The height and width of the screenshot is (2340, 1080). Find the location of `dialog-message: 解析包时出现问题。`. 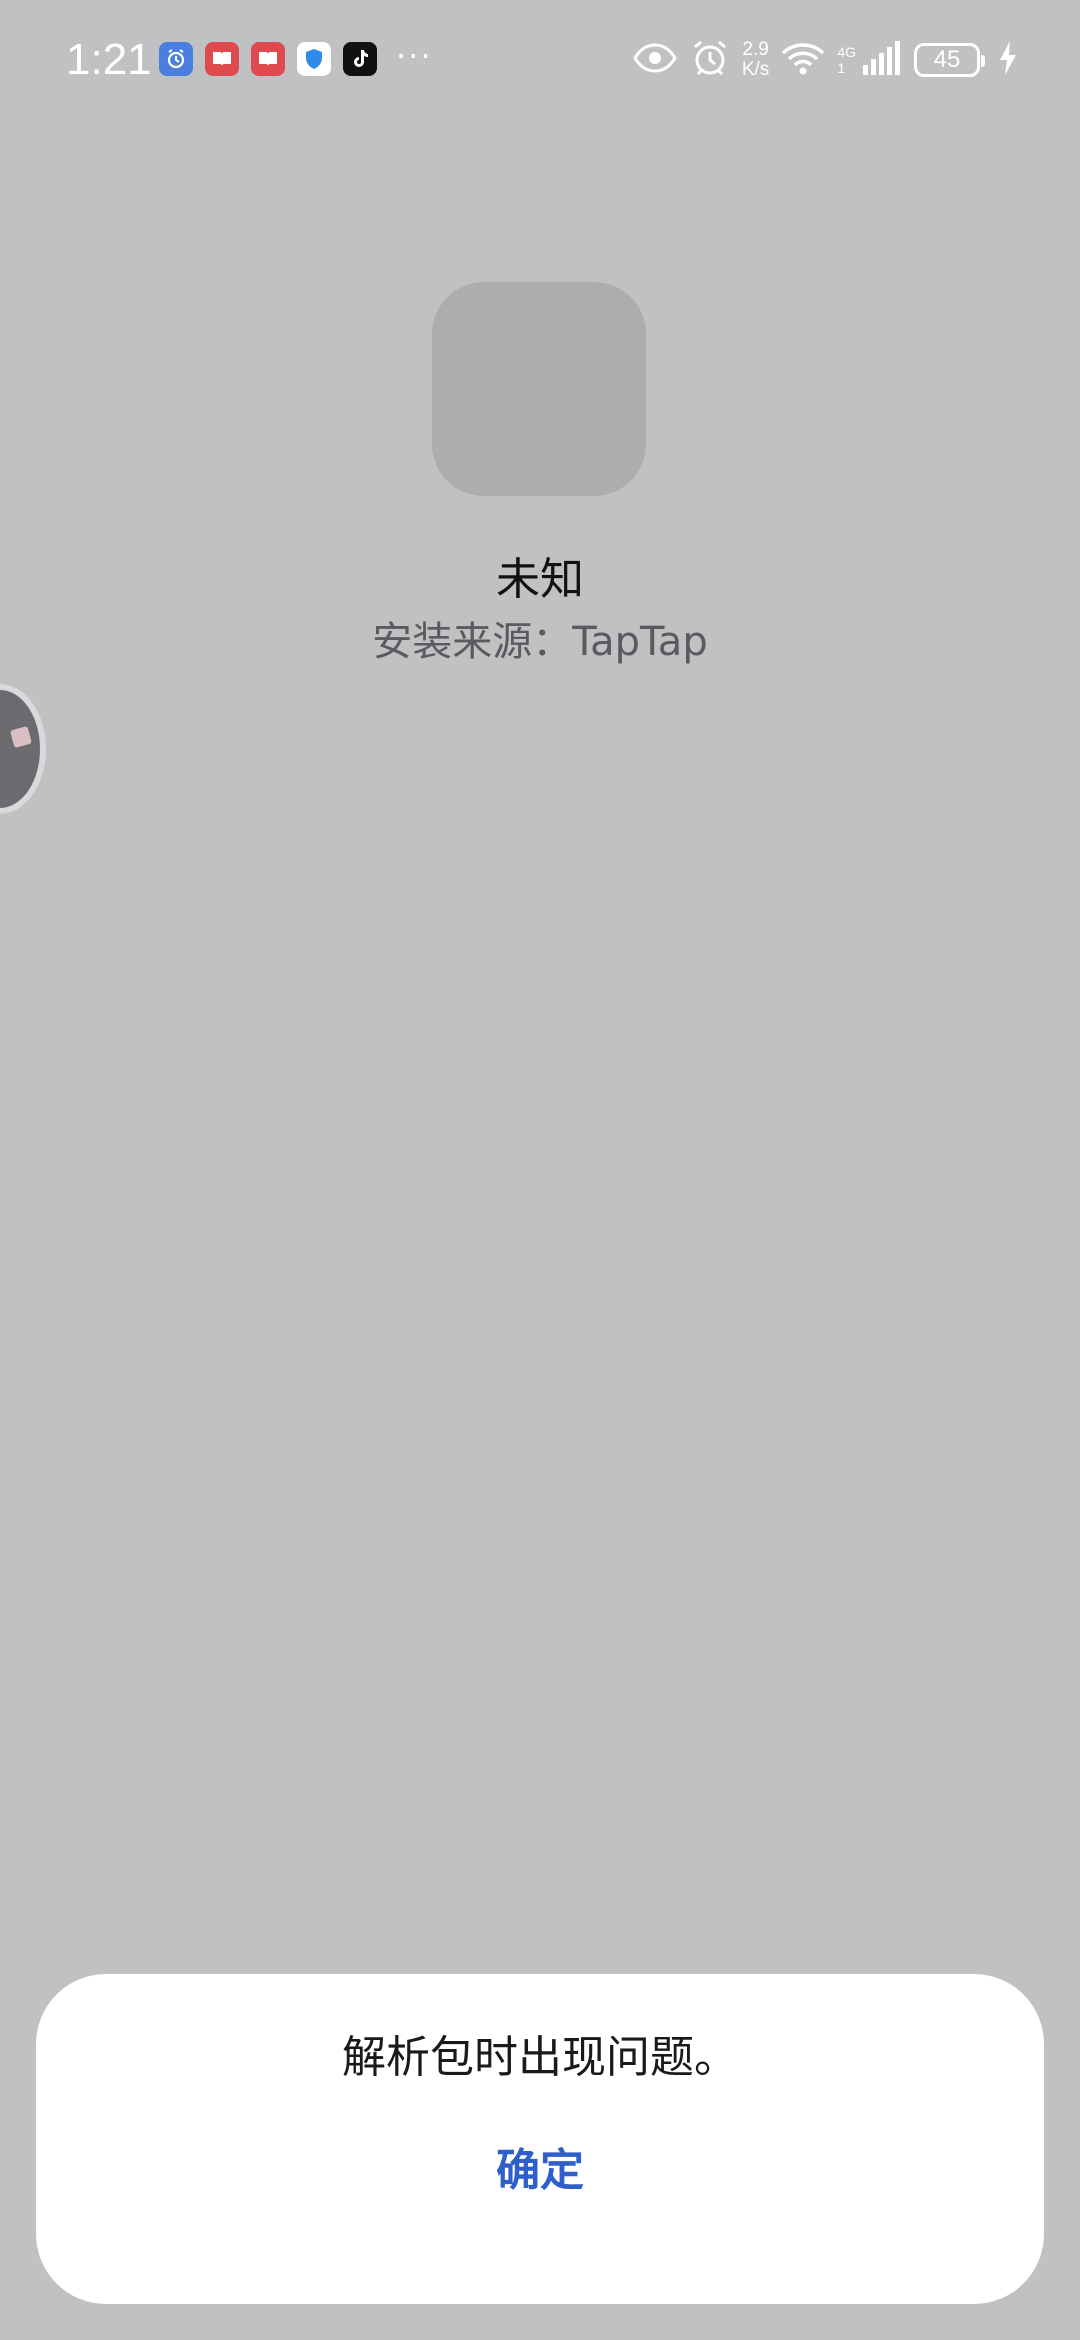

dialog-message: 解析包时出现问题。 is located at coordinates (540, 2057).